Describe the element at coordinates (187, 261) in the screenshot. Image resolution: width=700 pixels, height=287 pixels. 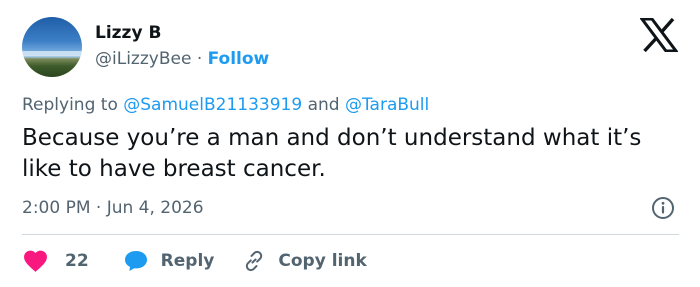
I see `reply-label: Reply` at that location.